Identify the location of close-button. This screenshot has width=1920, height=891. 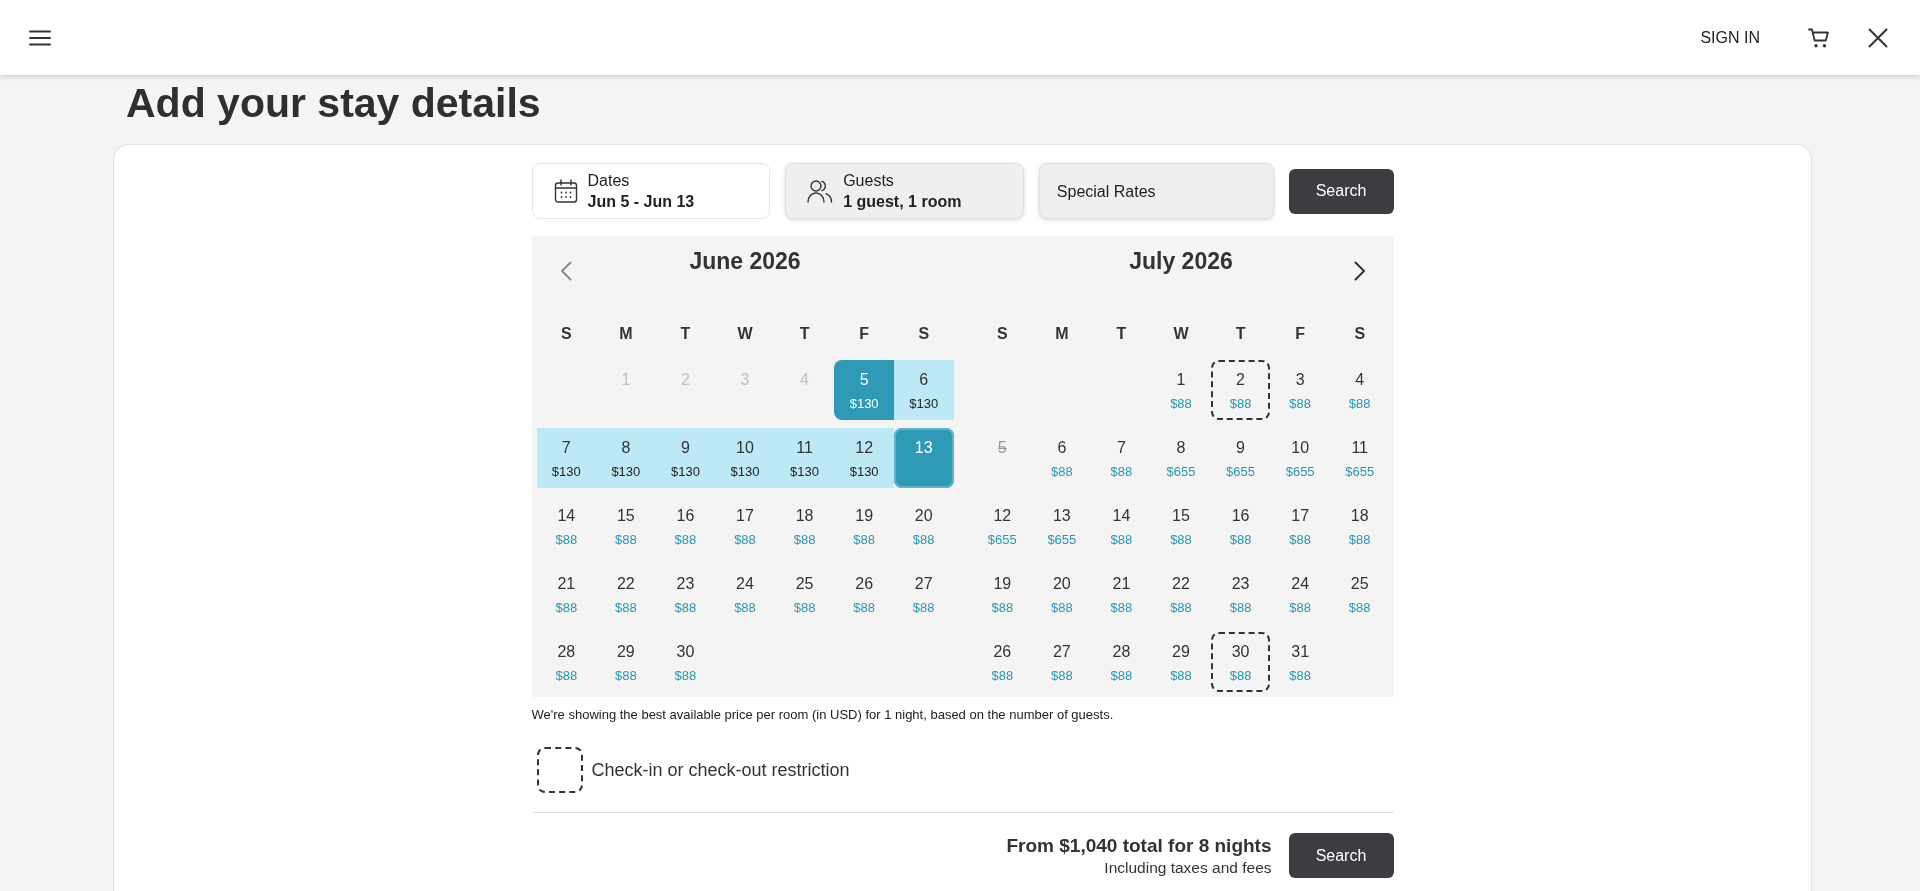
(1878, 37).